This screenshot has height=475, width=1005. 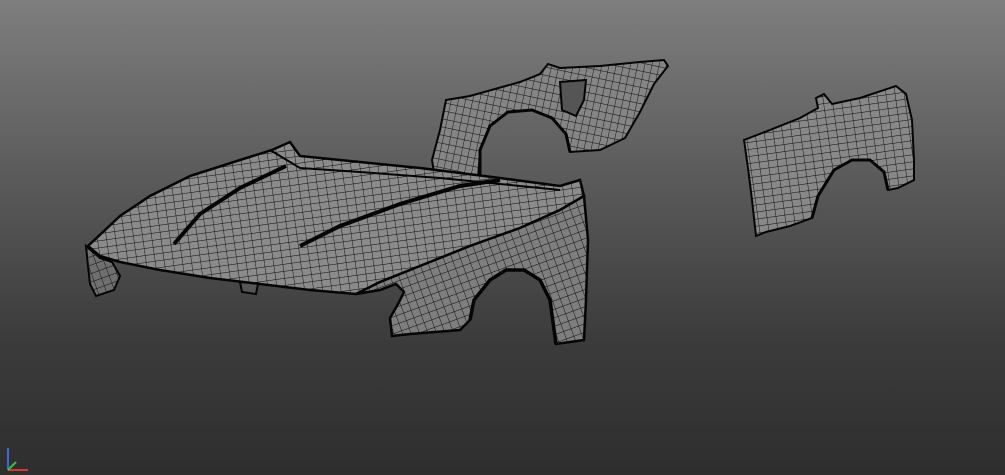 What do you see at coordinates (17, 459) in the screenshot?
I see `axis-tripod-icon` at bounding box center [17, 459].